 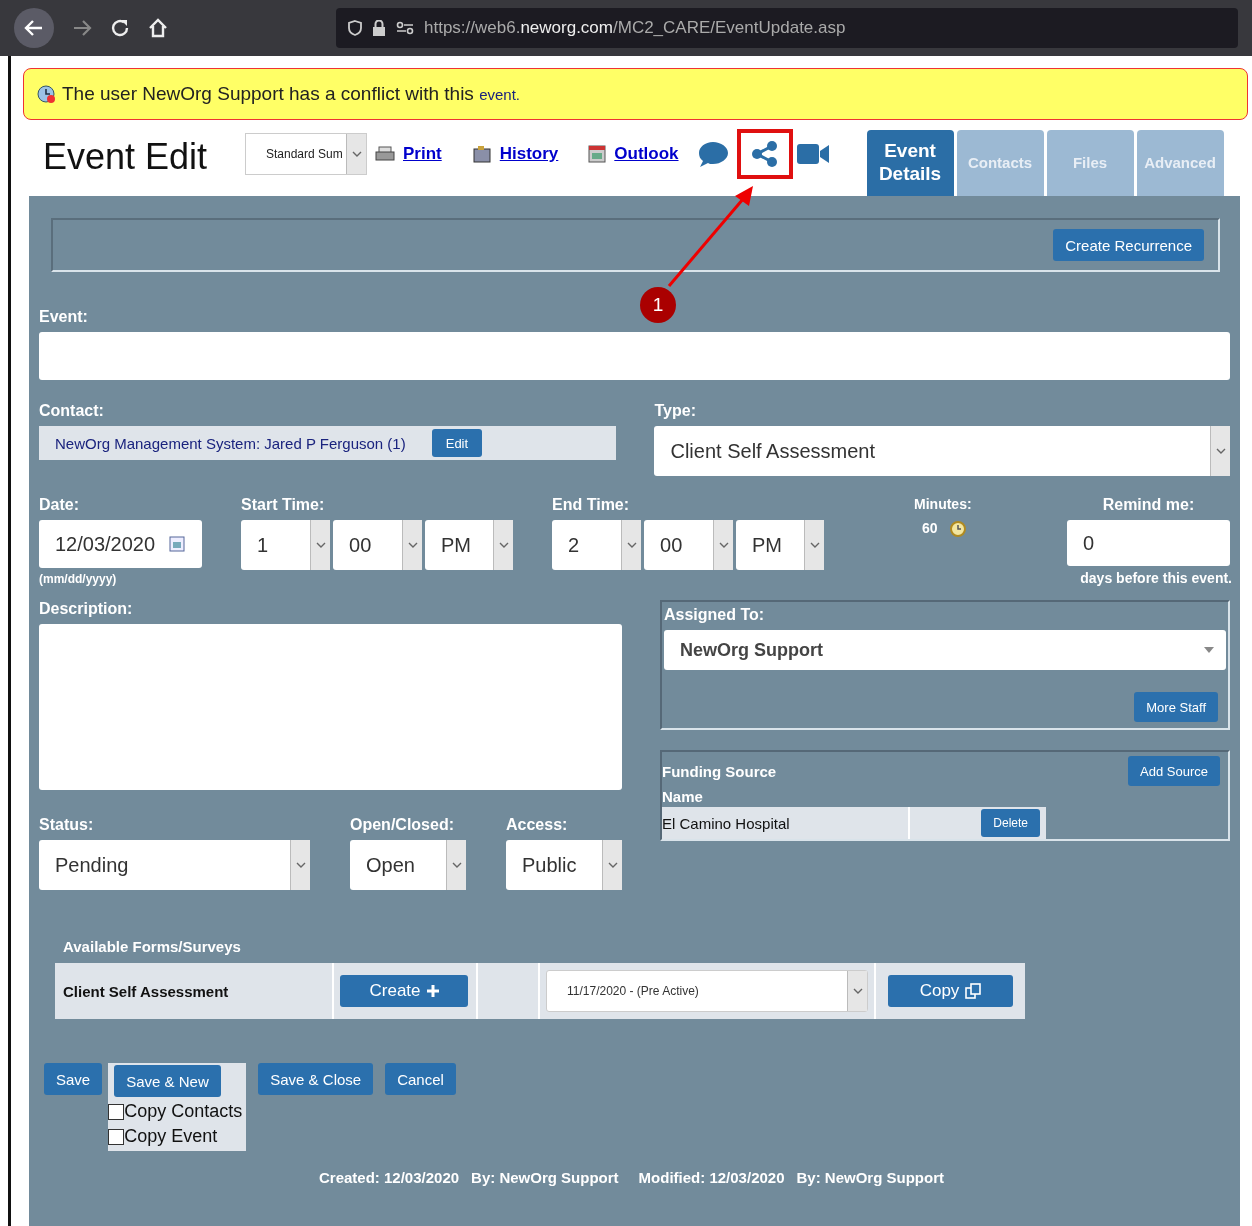 I want to click on section-title: Funding Source, so click(x=719, y=771).